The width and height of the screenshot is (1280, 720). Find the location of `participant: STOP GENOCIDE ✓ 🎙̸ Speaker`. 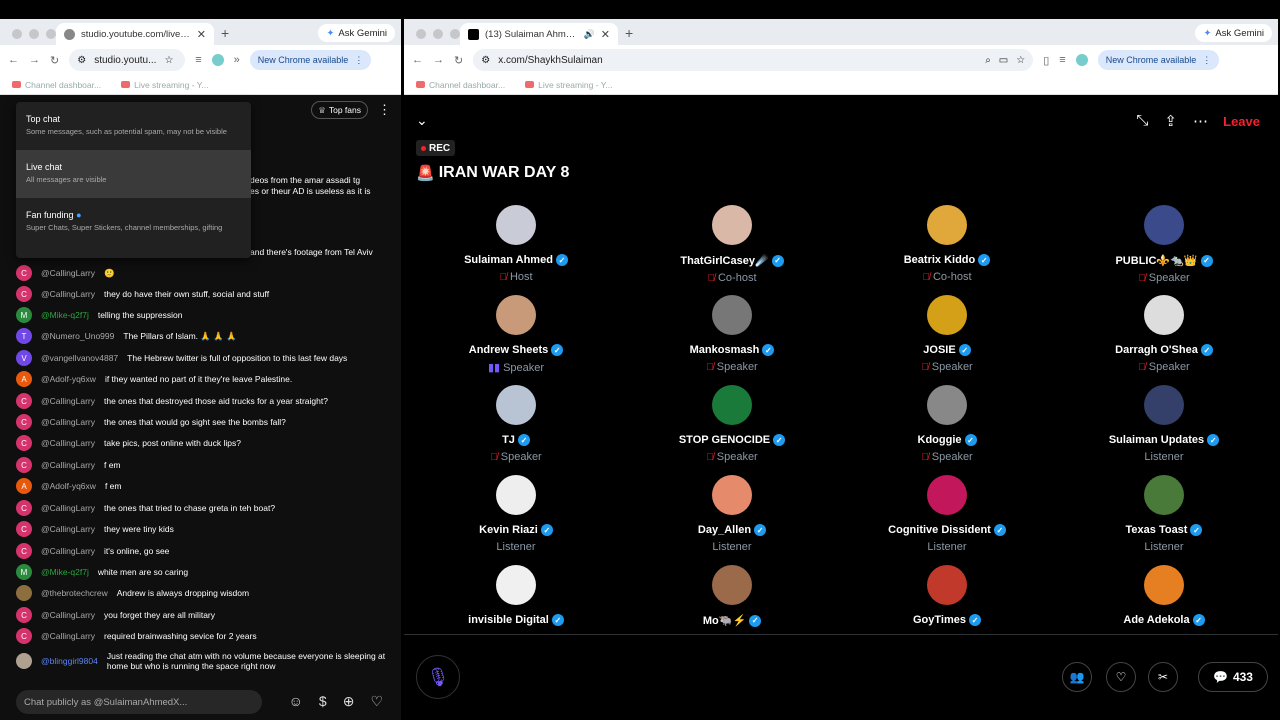

participant: STOP GENOCIDE ✓ 🎙̸ Speaker is located at coordinates (732, 424).